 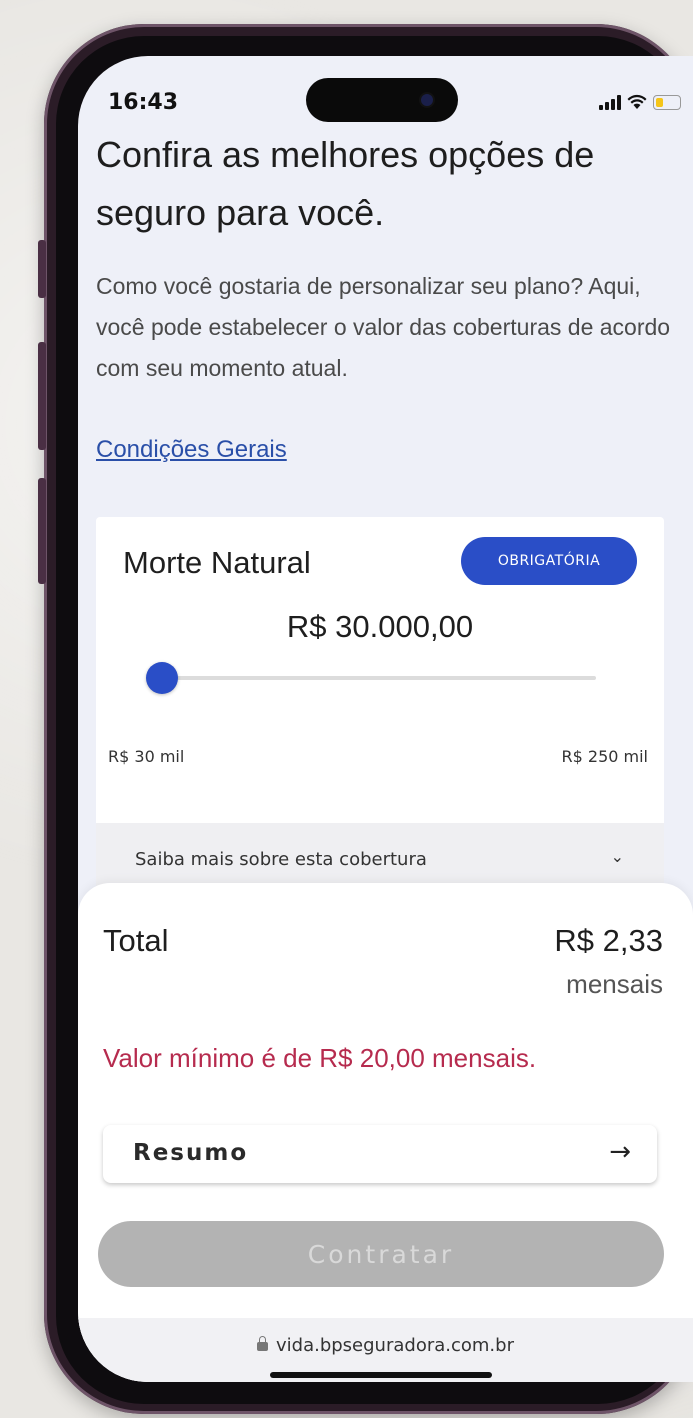 I want to click on status-icons, so click(x=640, y=102).